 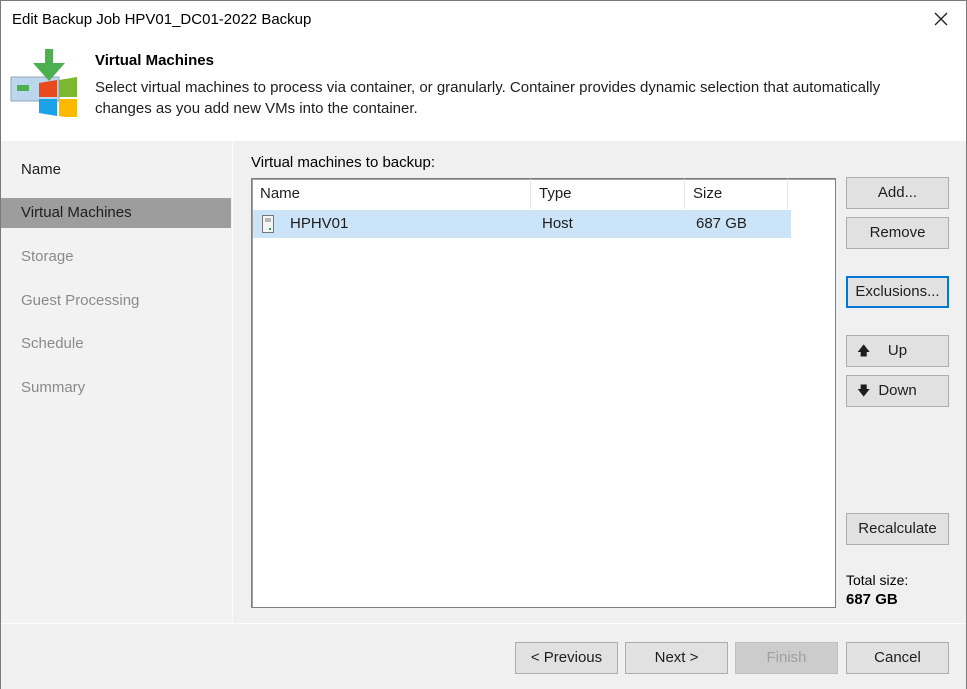 I want to click on total-size-value: 687 GB, so click(x=872, y=599).